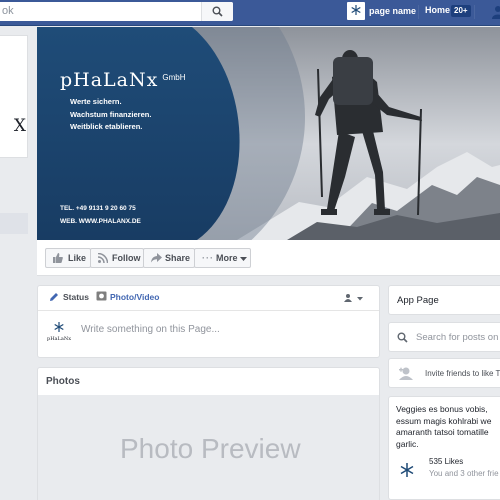 This screenshot has height=500, width=500. Describe the element at coordinates (156, 258) in the screenshot. I see `share-arrow-icon` at that location.